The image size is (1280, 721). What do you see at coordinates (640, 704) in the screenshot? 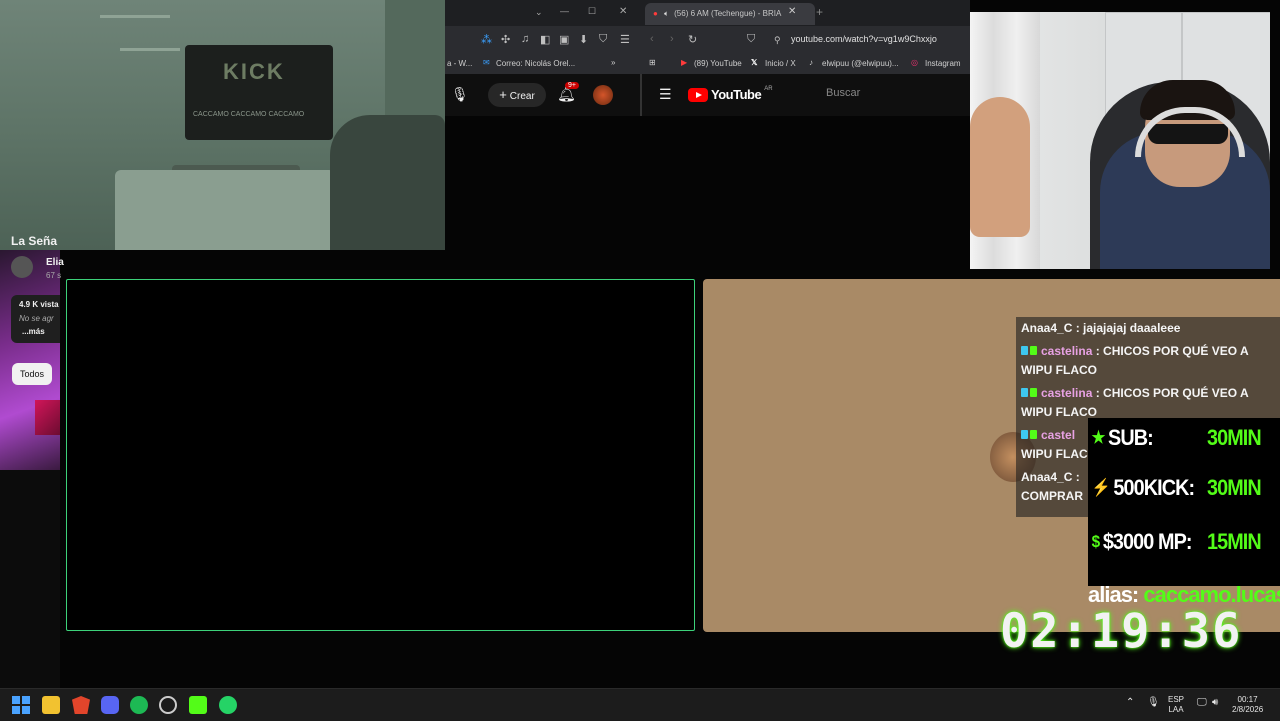
I see `windows-taskbar: ⌃ 🎙︎ ESP LAA 🖵 🔊︎ 00:17 2/8/2026` at bounding box center [640, 704].